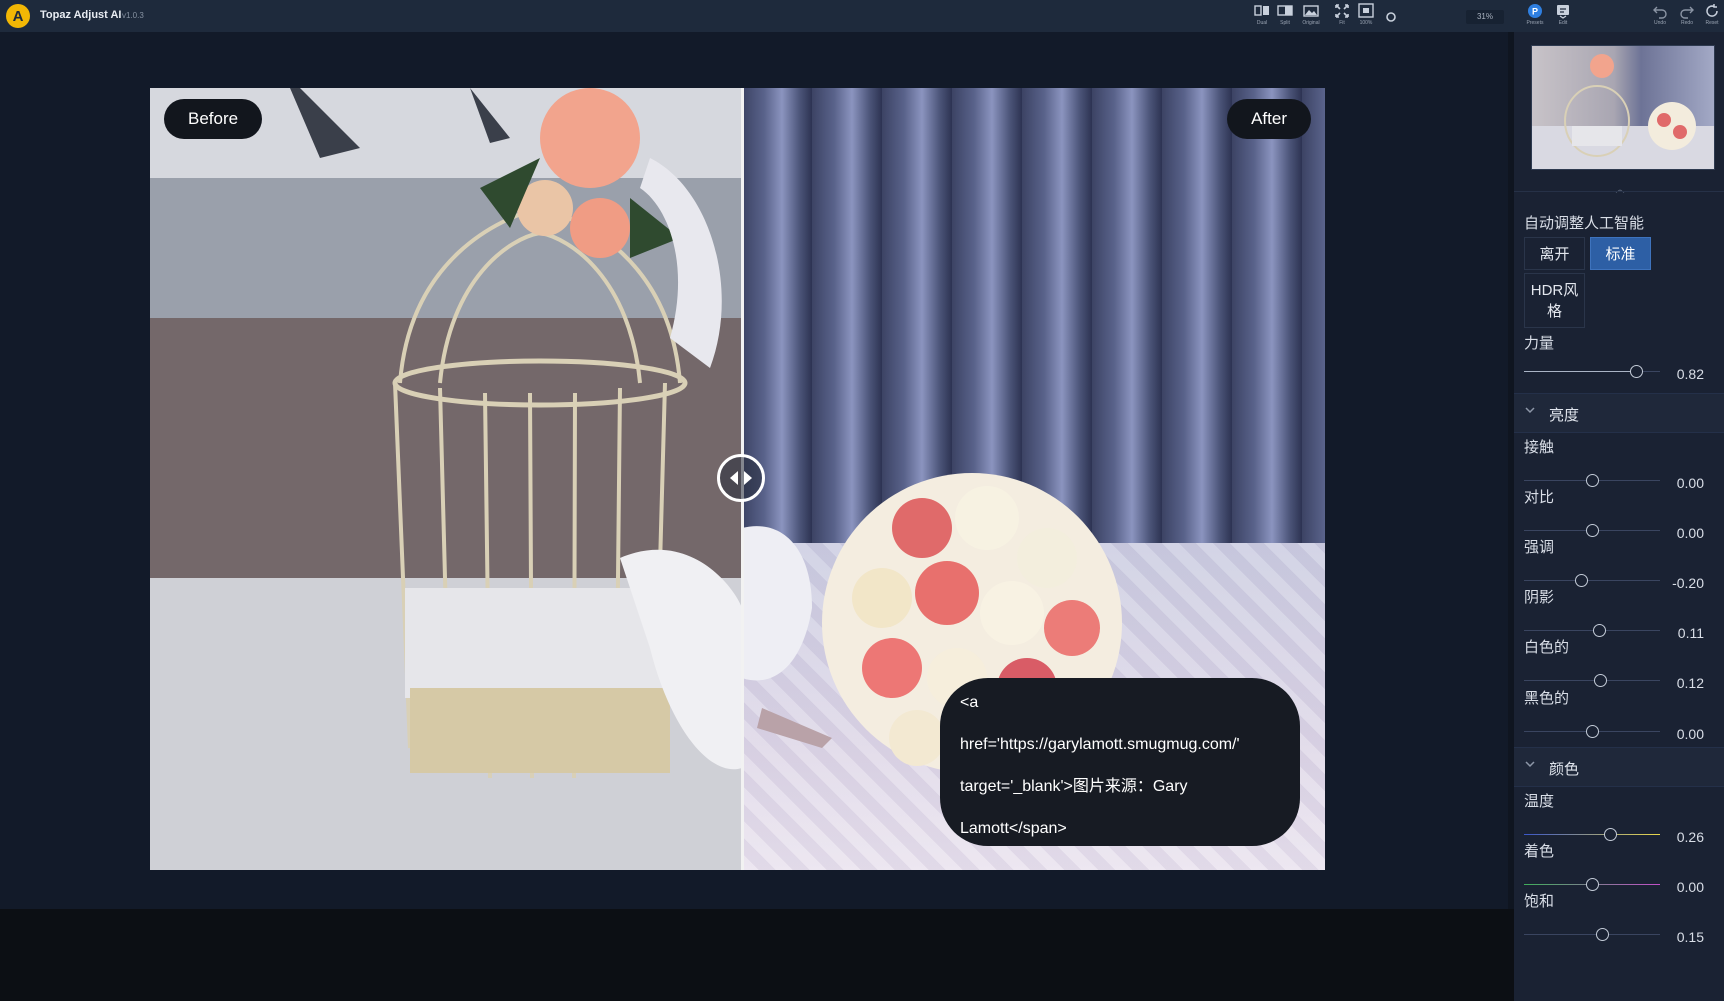 The image size is (1724, 1001). What do you see at coordinates (1684, 937) in the screenshot?
I see `slider-value: 0.15` at bounding box center [1684, 937].